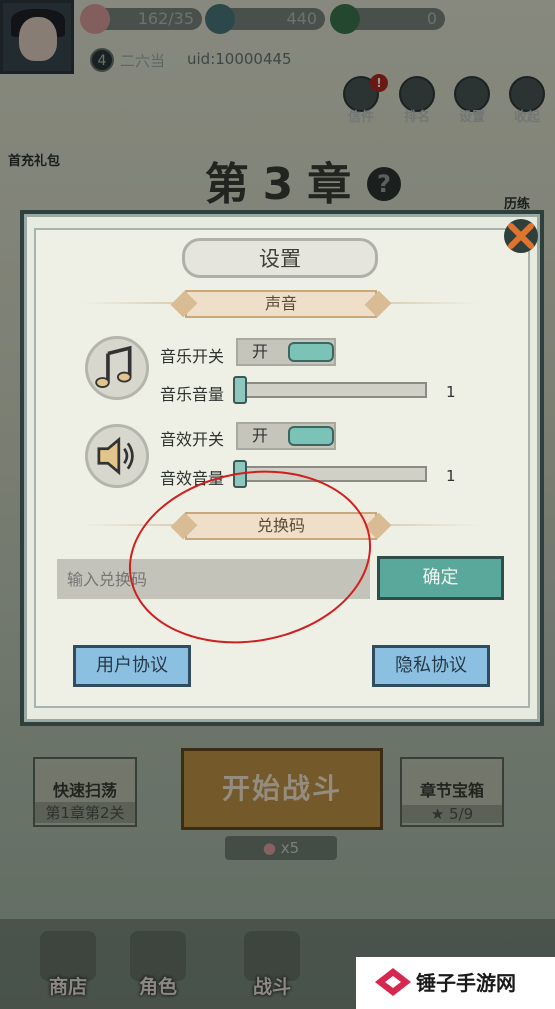 This screenshot has width=555, height=1009. I want to click on sfx-volume-value: 1, so click(451, 476).